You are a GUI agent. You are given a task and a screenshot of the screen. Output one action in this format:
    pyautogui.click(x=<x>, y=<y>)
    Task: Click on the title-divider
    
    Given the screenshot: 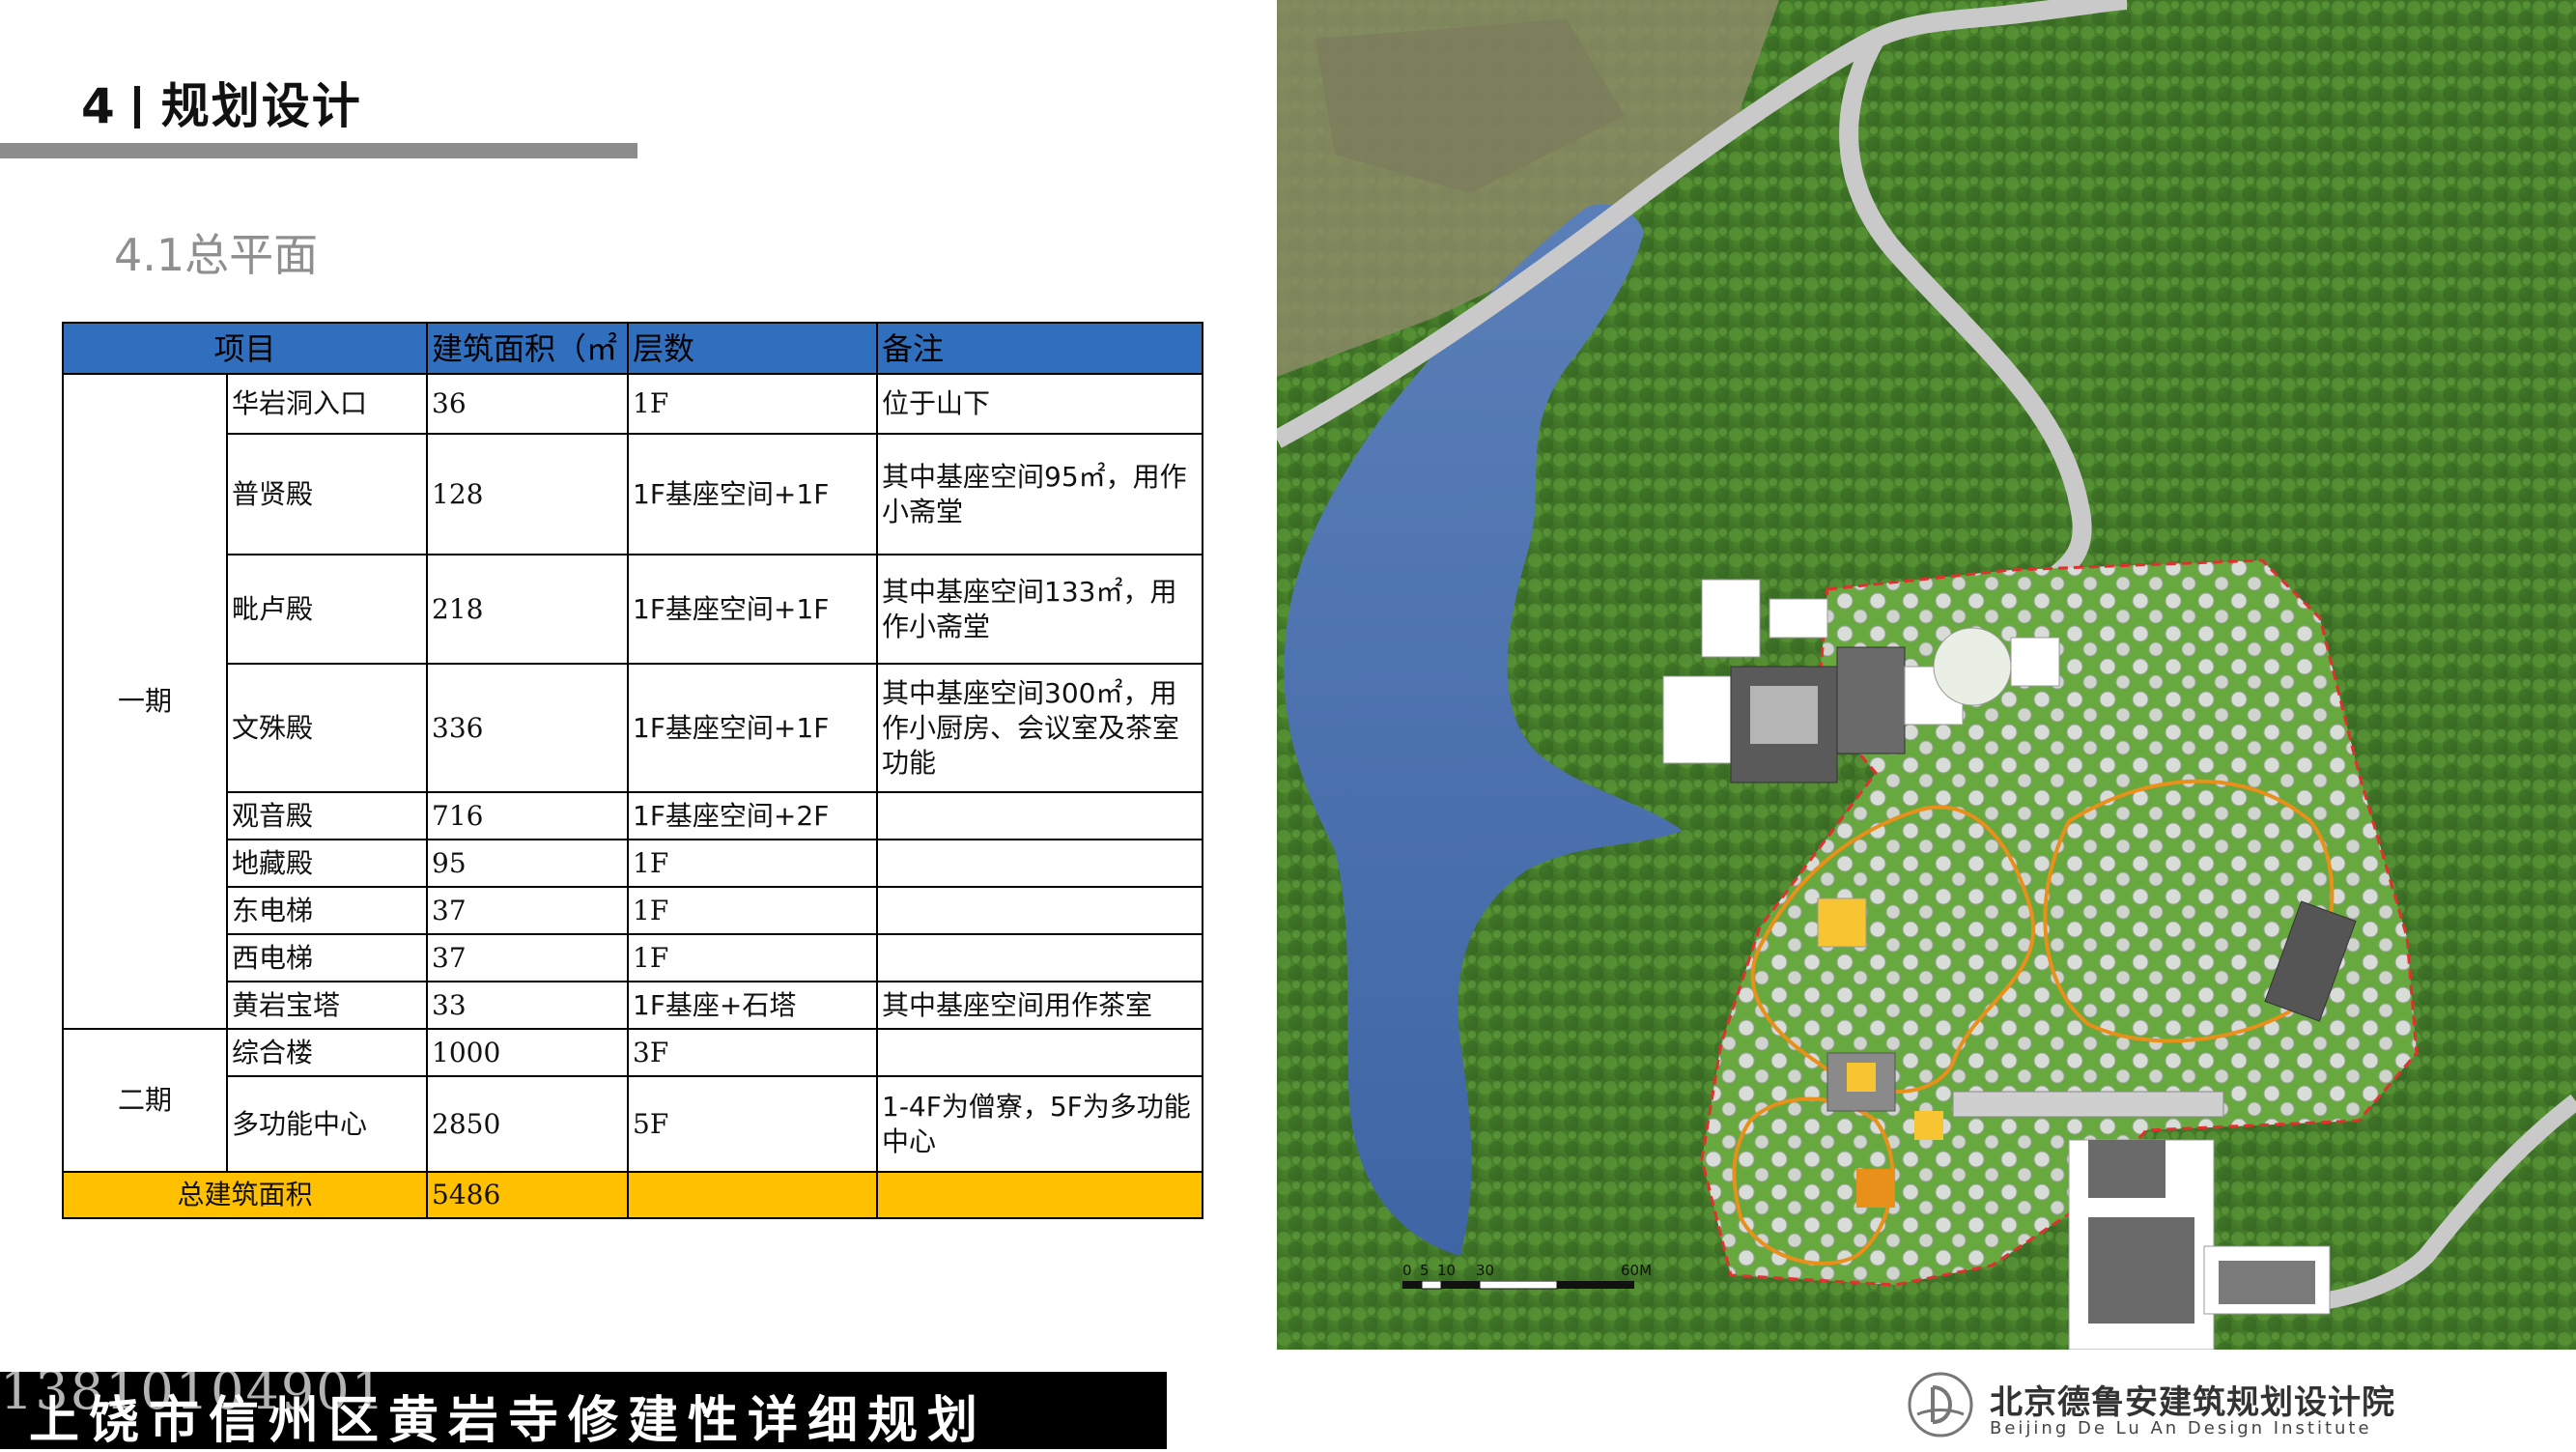 What is the action you would take?
    pyautogui.click(x=136, y=107)
    